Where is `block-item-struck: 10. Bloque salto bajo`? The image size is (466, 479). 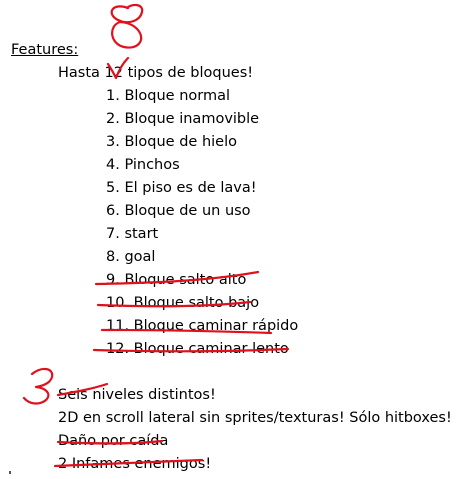 block-item-struck: 10. Bloque salto bajo is located at coordinates (183, 303).